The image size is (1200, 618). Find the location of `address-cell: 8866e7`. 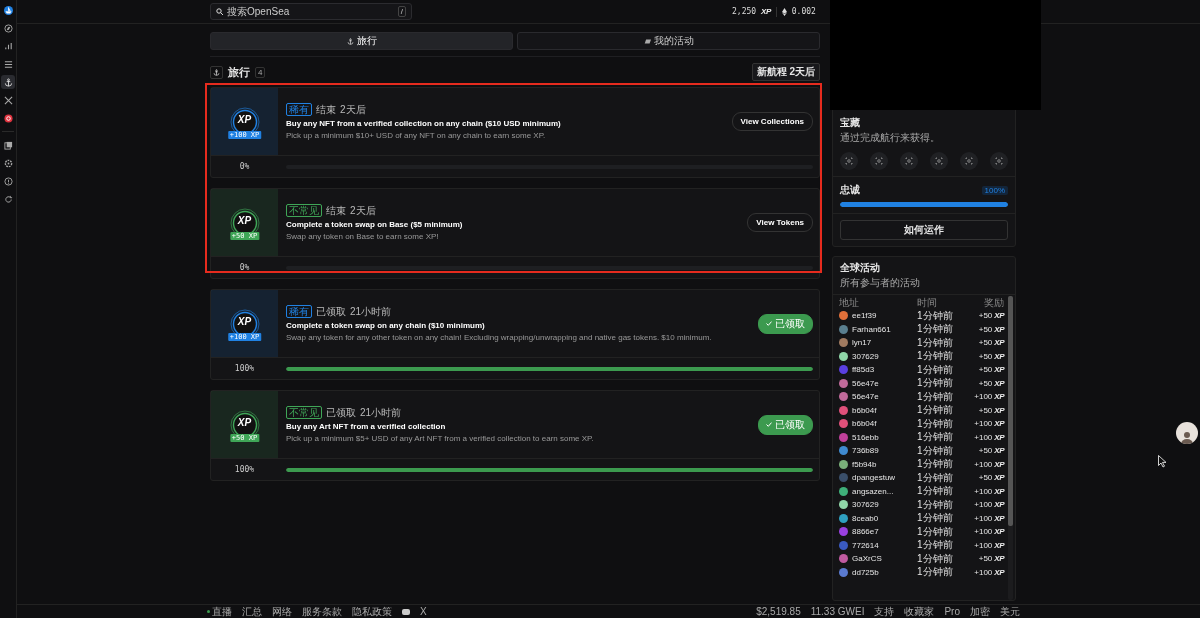

address-cell: 8866e7 is located at coordinates (865, 532).